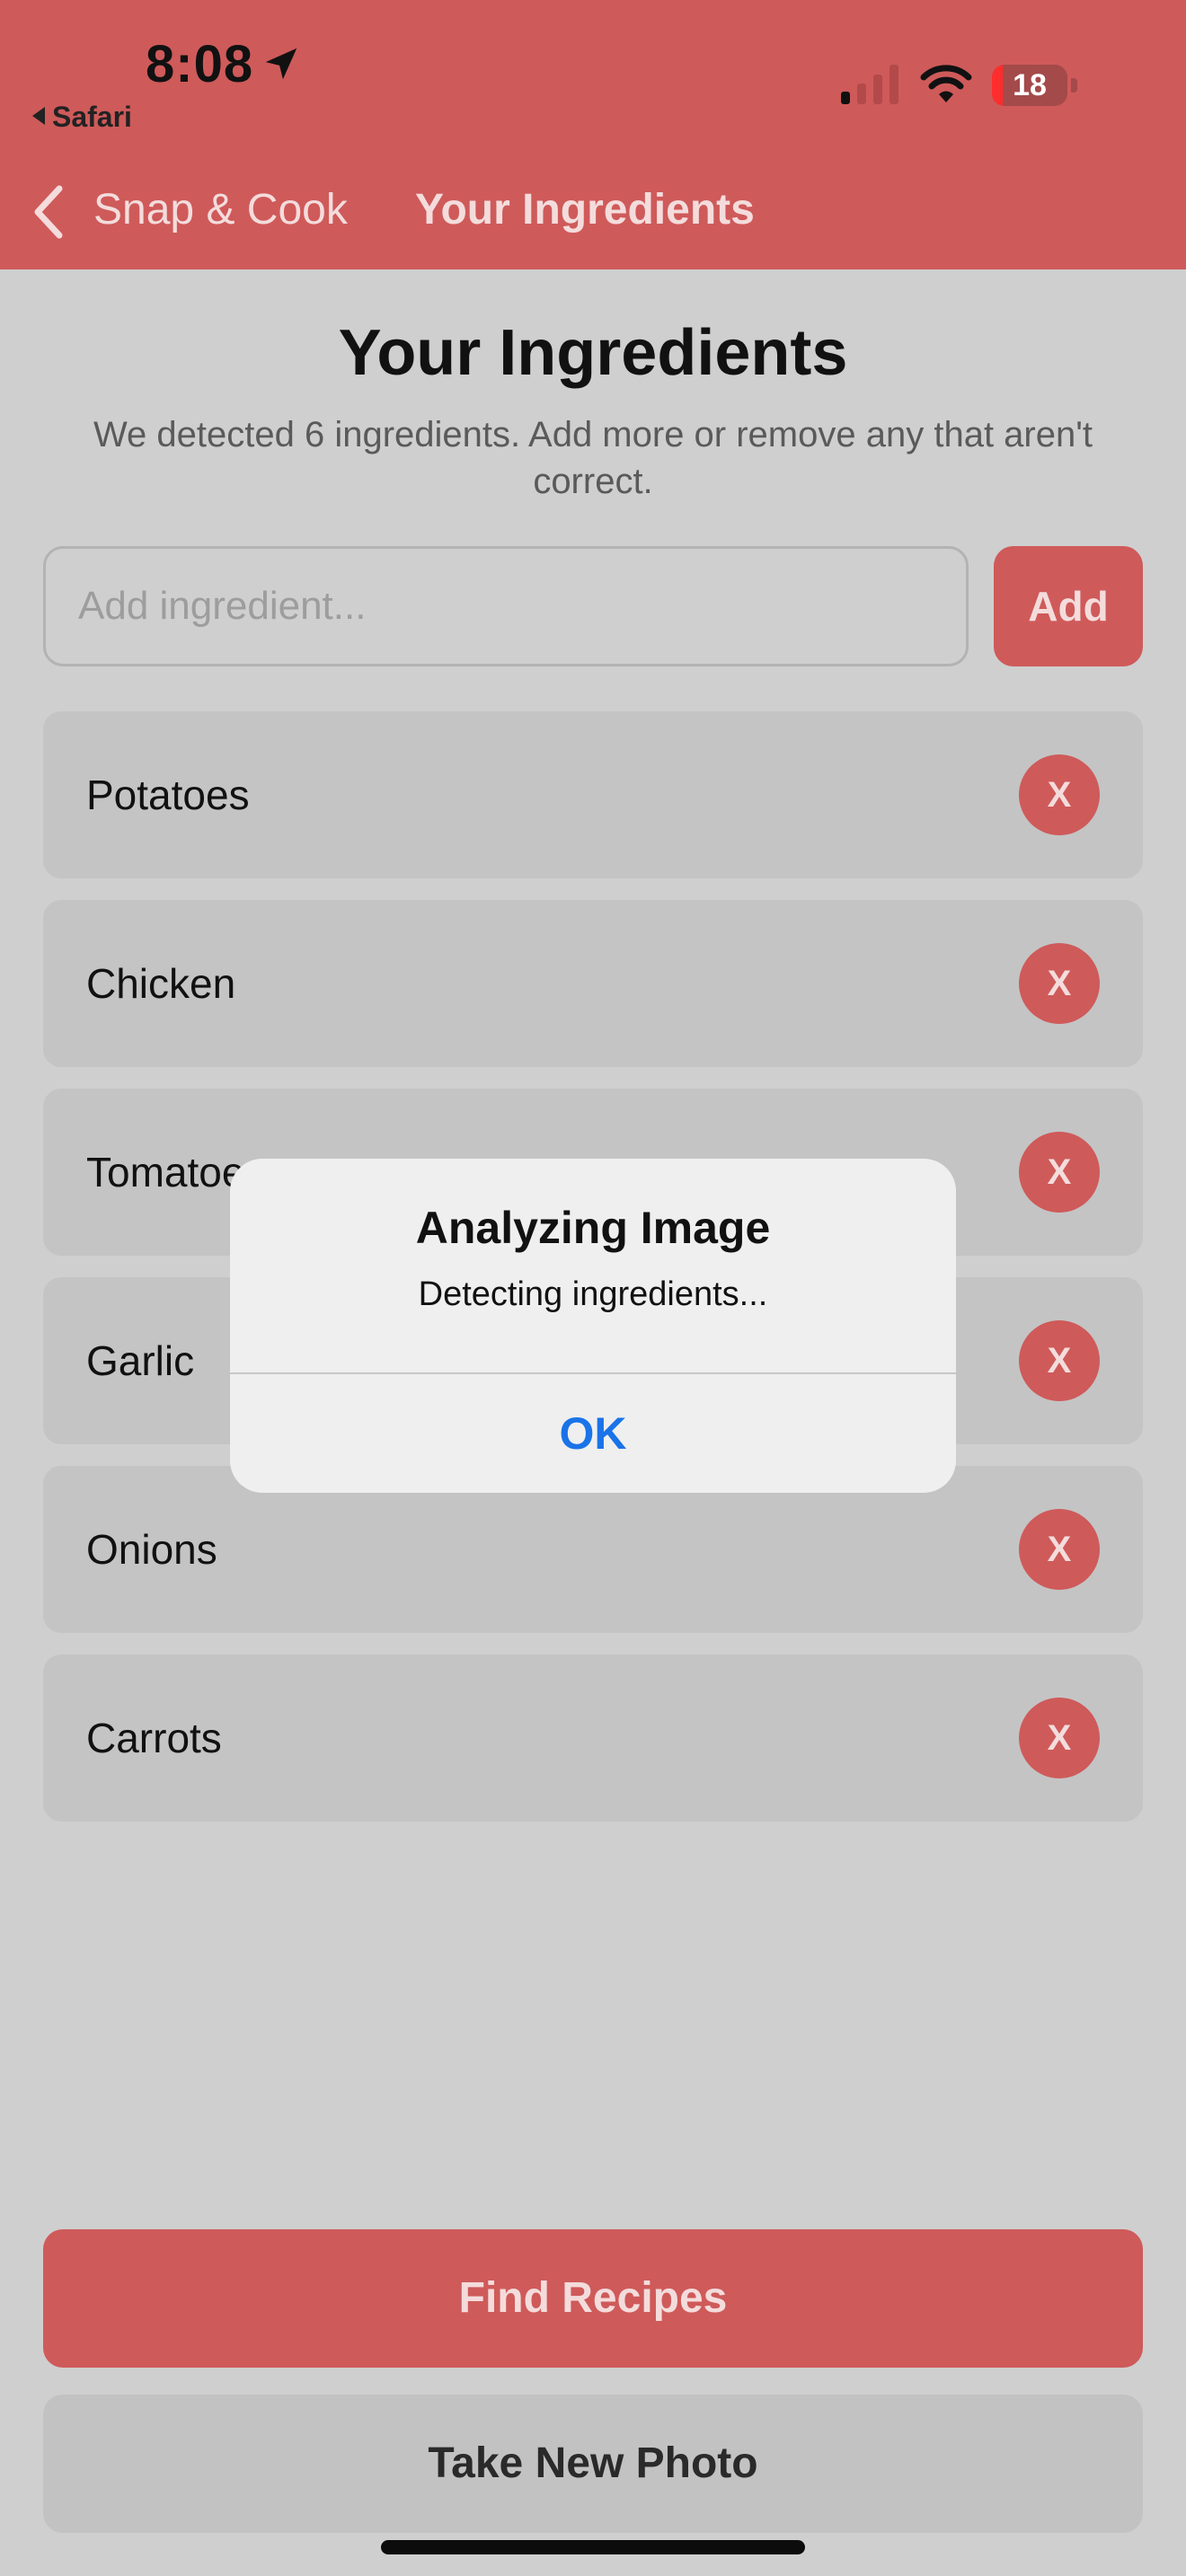 Image resolution: width=1186 pixels, height=2576 pixels. Describe the element at coordinates (506, 606) in the screenshot. I see `add-ingredient-input` at that location.